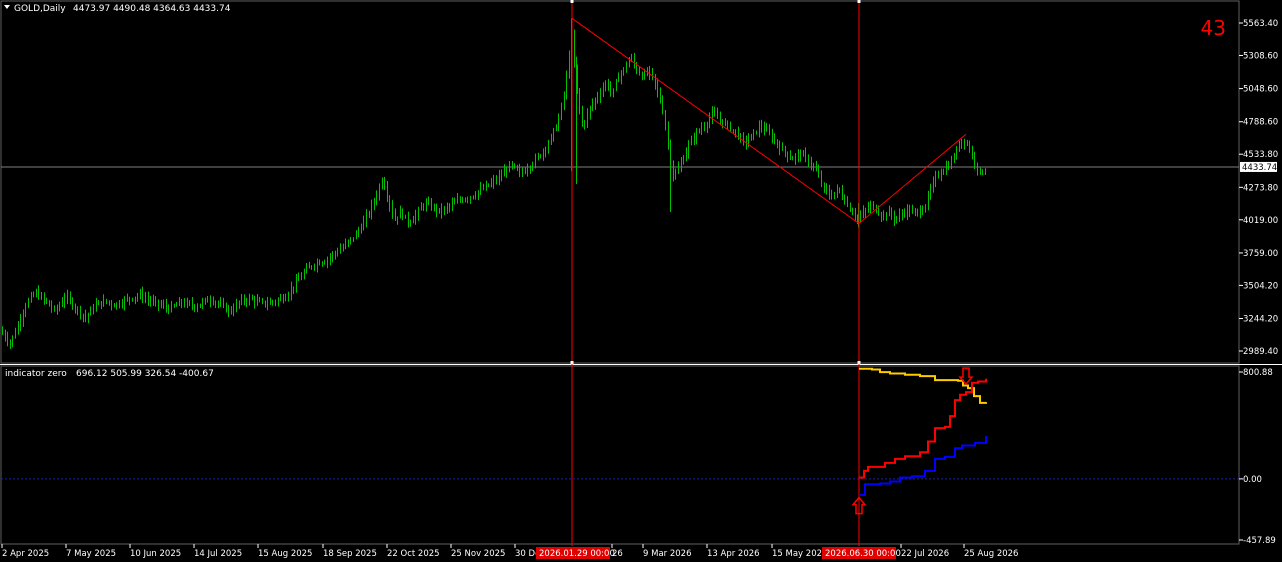 The image size is (1282, 562). Describe the element at coordinates (7, 7) in the screenshot. I see `menu-triangle-icon` at that location.